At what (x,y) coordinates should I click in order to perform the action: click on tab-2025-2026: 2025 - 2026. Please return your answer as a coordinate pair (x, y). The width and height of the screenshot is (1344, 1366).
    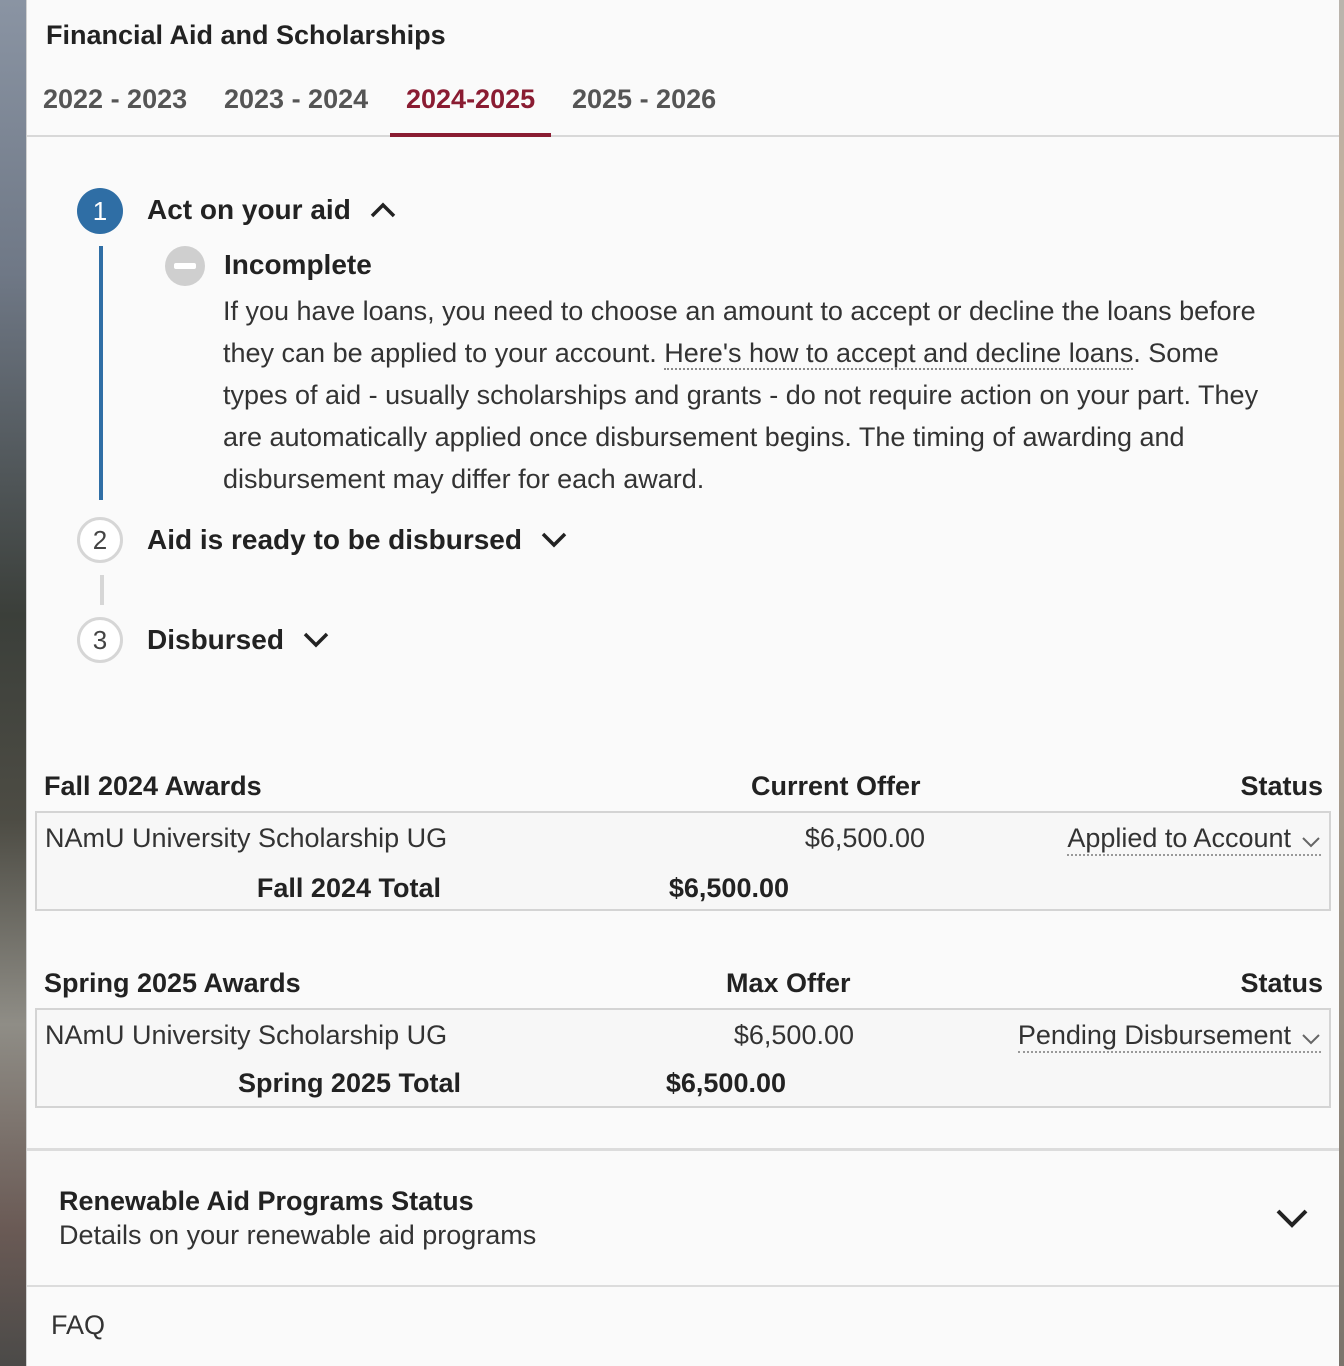
    Looking at the image, I should click on (644, 108).